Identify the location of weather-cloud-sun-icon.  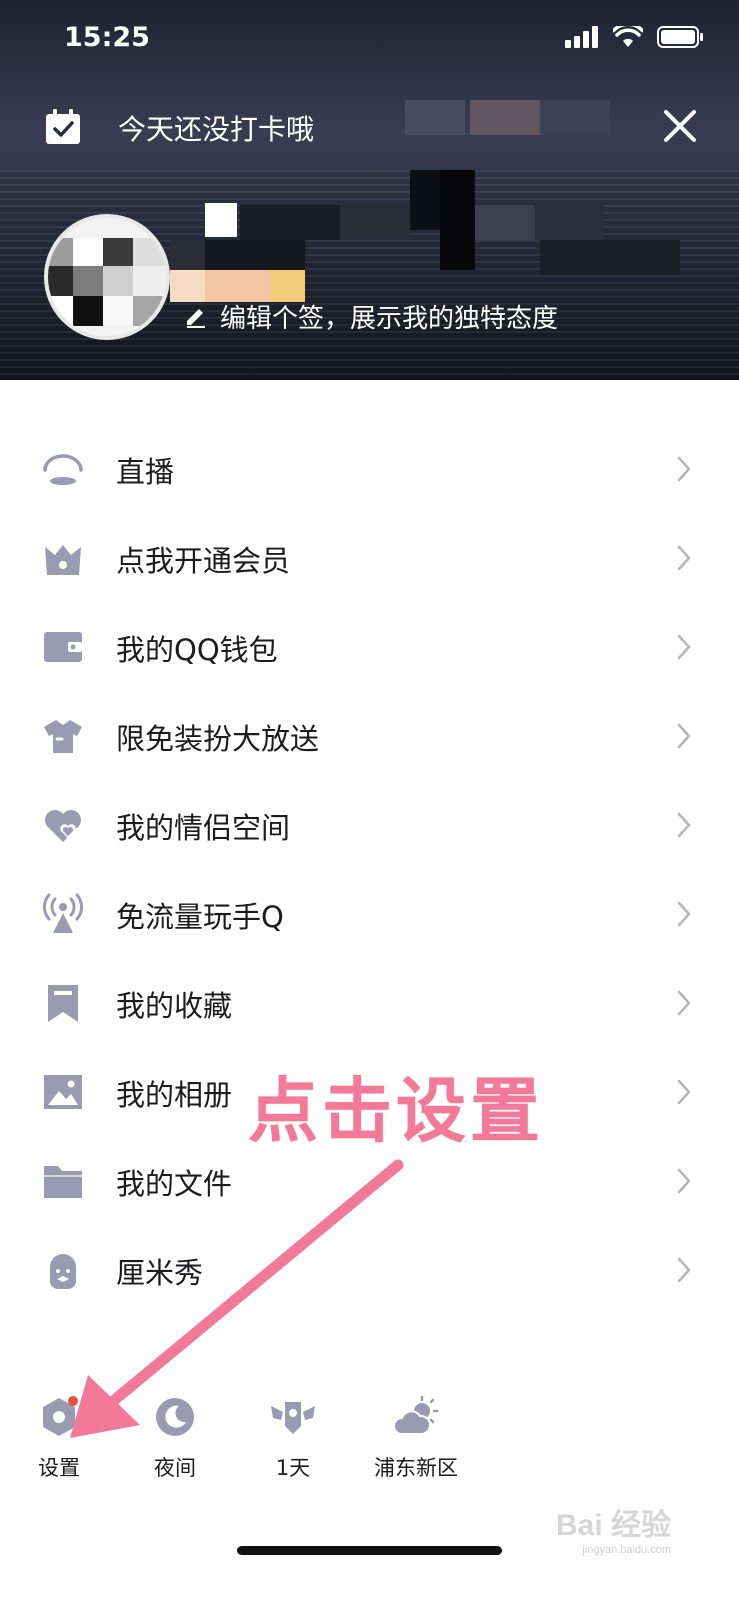
(416, 1415).